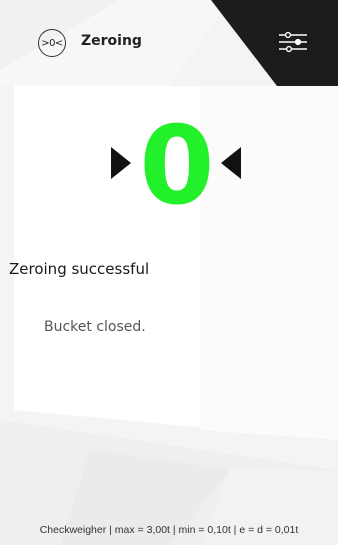 This screenshot has width=338, height=545. I want to click on triangle-right-icon, so click(121, 163).